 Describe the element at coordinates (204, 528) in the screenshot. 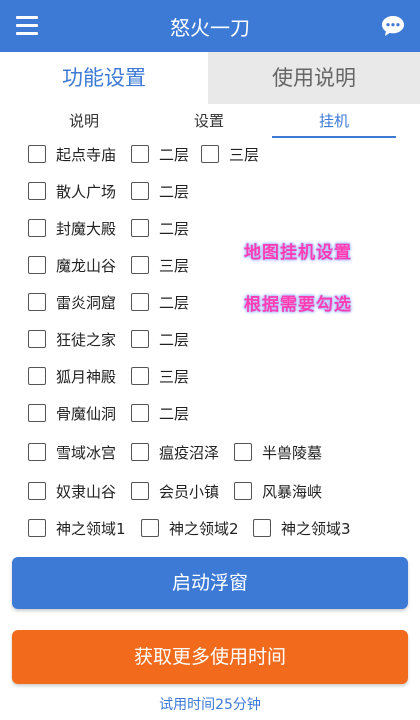

I see `checkbox-label: 神之领域2` at that location.